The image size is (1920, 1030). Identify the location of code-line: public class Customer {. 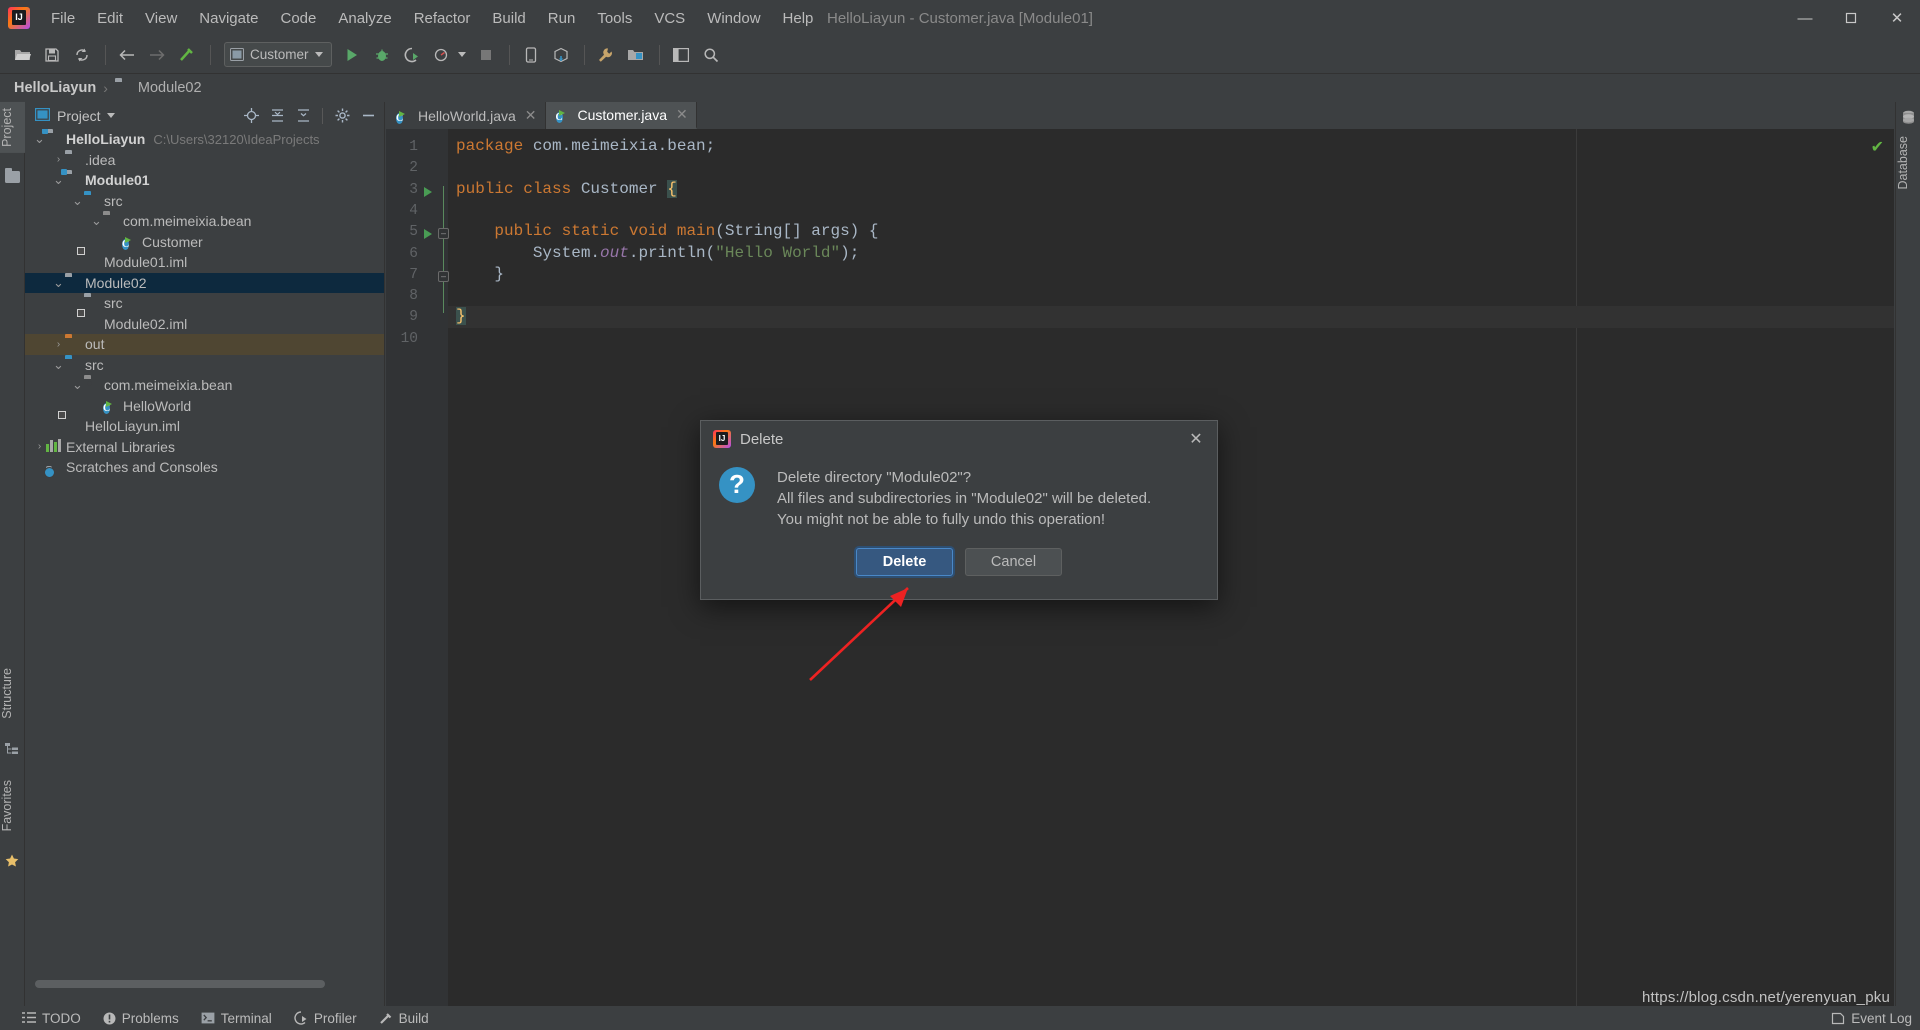
(566, 189).